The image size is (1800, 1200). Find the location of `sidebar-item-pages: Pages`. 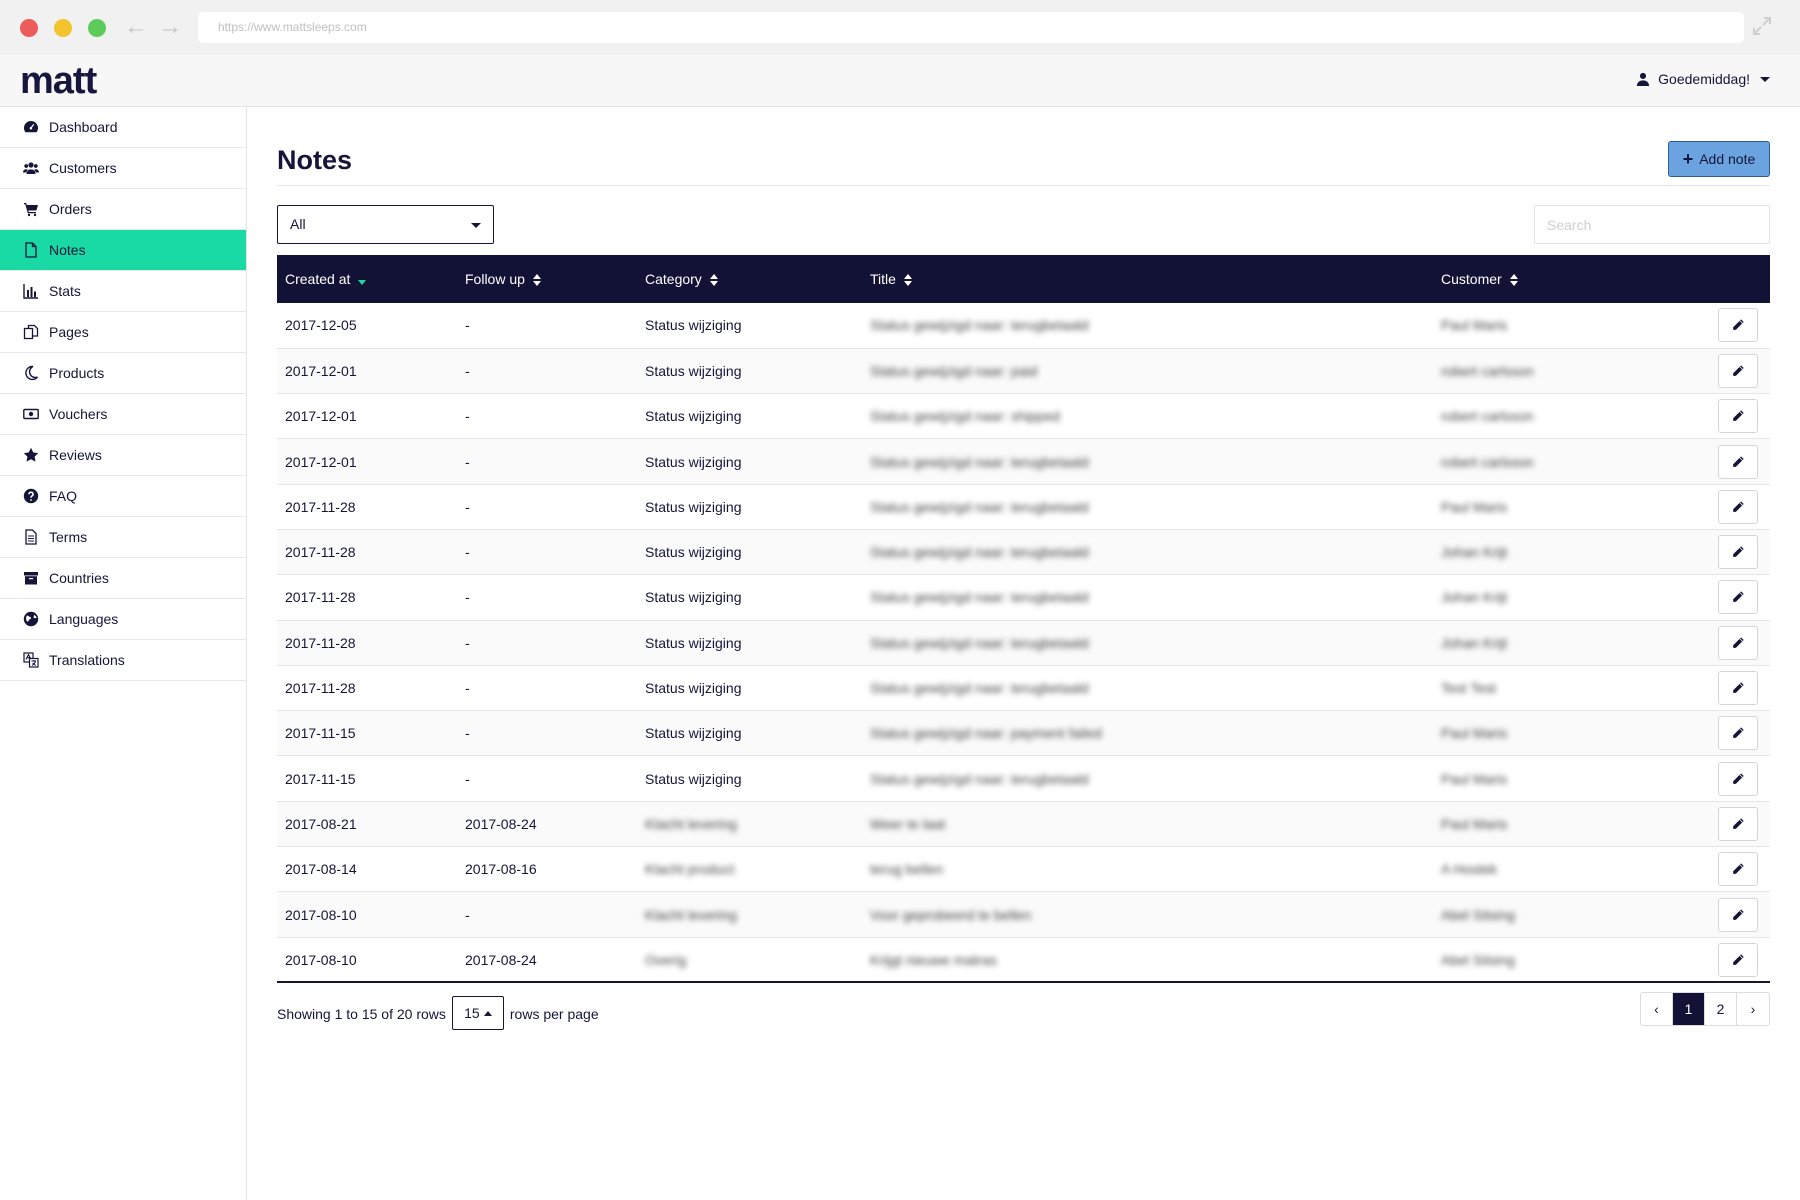

sidebar-item-pages: Pages is located at coordinates (123, 332).